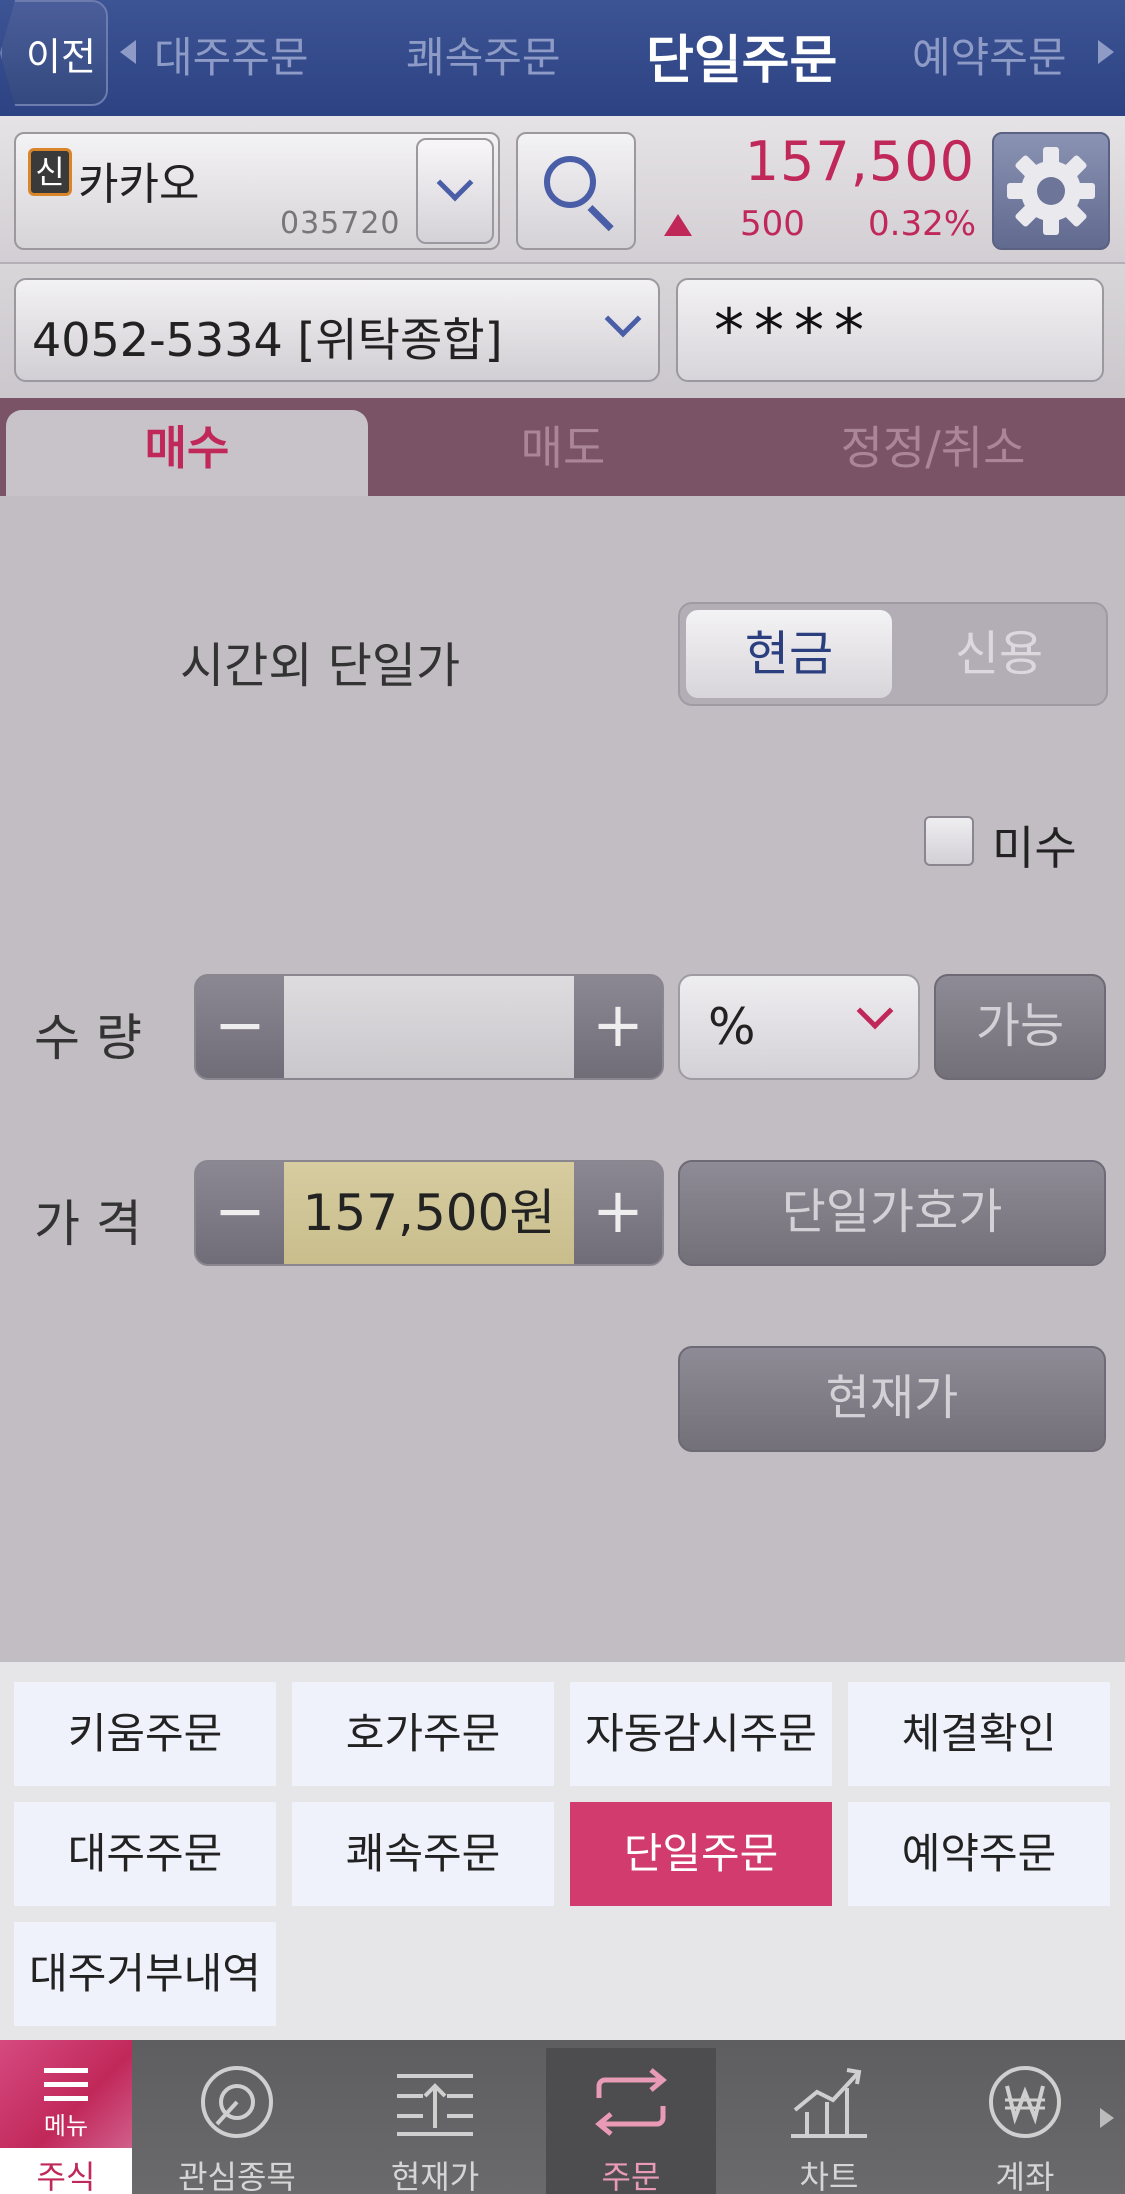 The height and width of the screenshot is (2194, 1125). What do you see at coordinates (1025, 2102) in the screenshot?
I see `account-won-icon` at bounding box center [1025, 2102].